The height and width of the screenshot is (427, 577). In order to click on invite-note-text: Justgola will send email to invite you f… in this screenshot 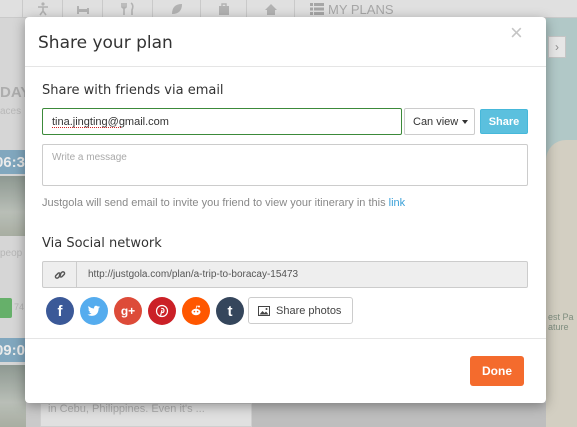, I will do `click(214, 203)`.